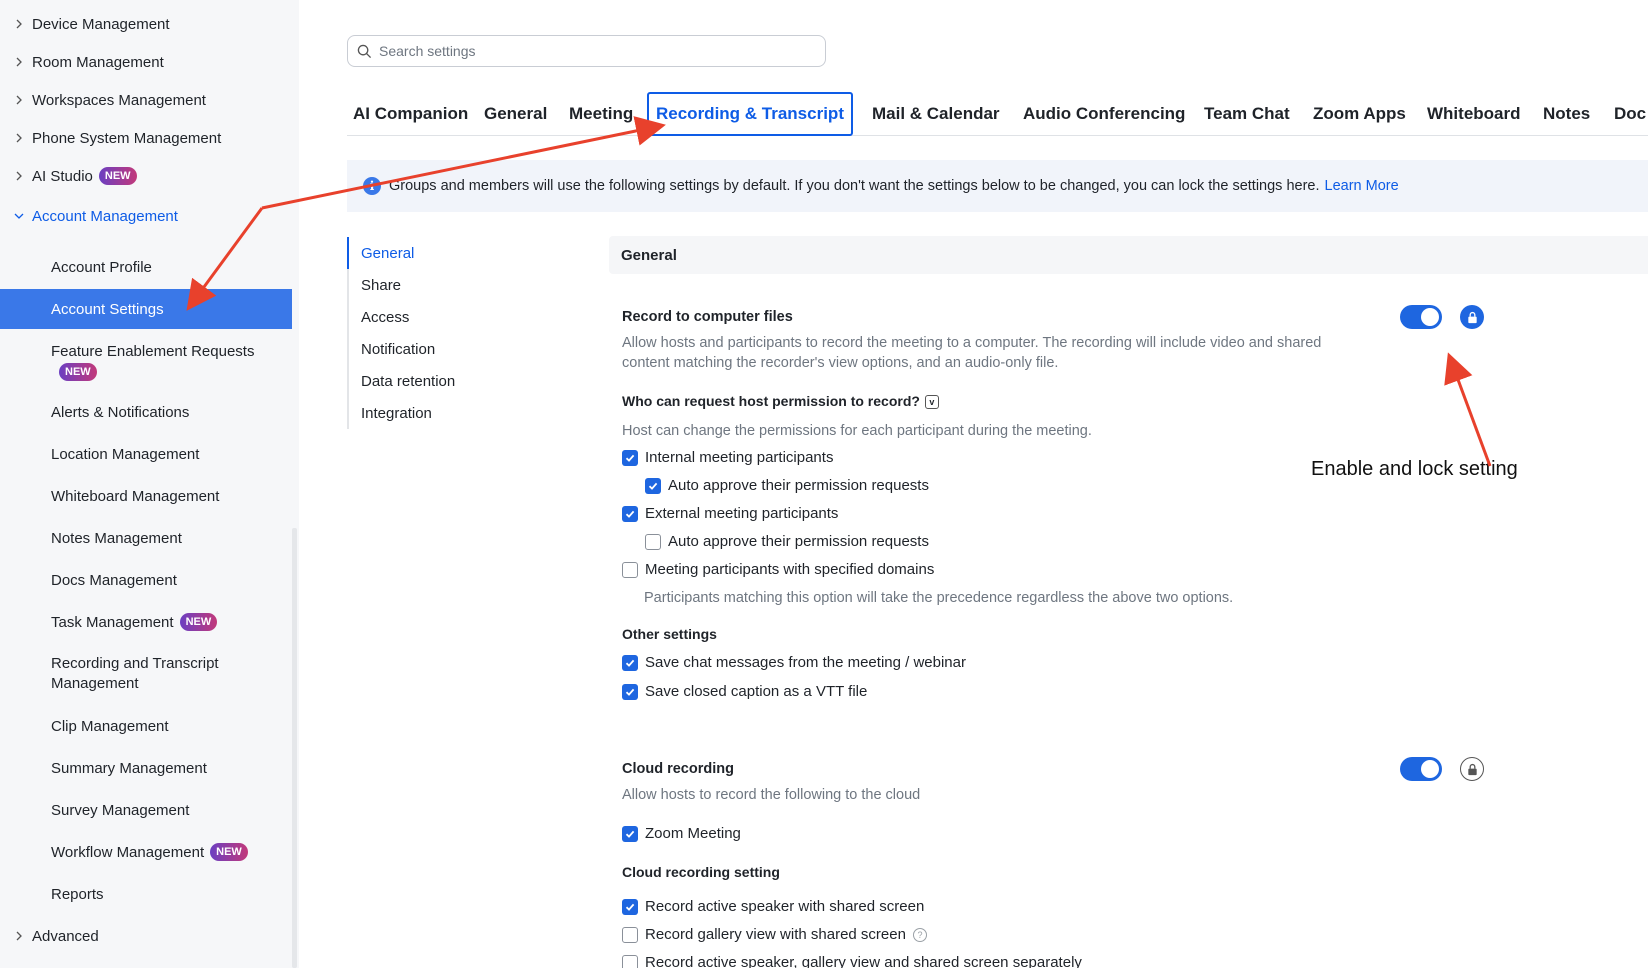 This screenshot has height=968, width=1648. I want to click on sidebar-item-clip-management: Clip Management, so click(146, 726).